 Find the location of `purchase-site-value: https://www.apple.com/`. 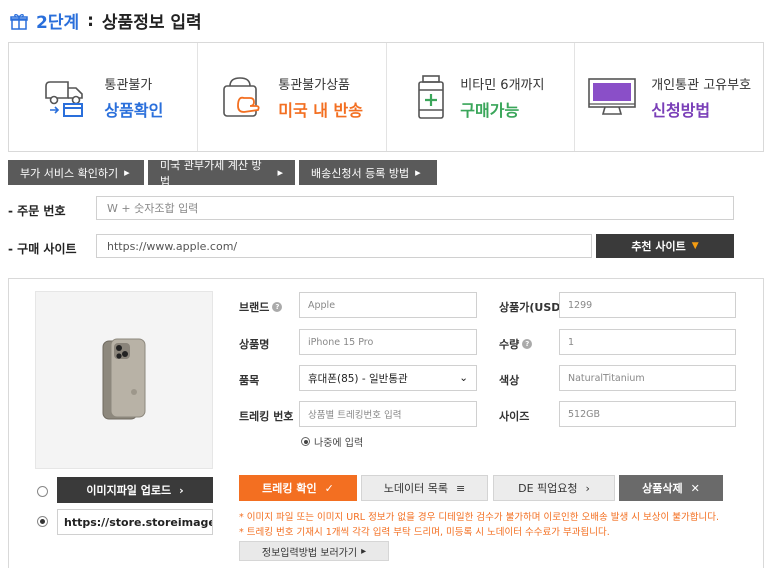

purchase-site-value: https://www.apple.com/ is located at coordinates (172, 246).